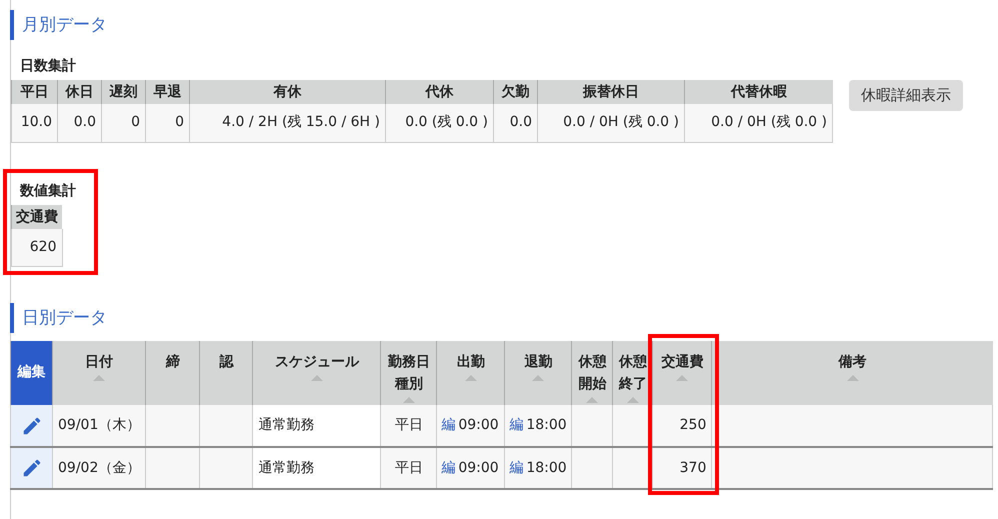 The width and height of the screenshot is (998, 519). I want to click on table-cell: 250, so click(682, 426).